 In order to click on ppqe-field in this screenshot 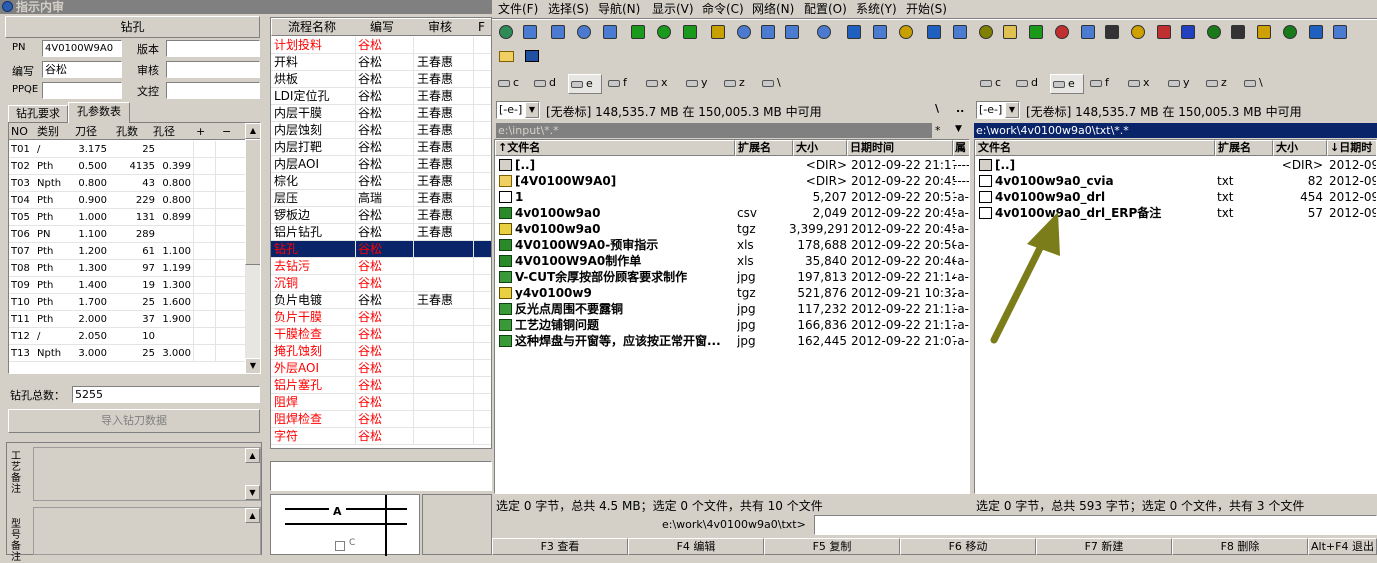, I will do `click(82, 90)`.